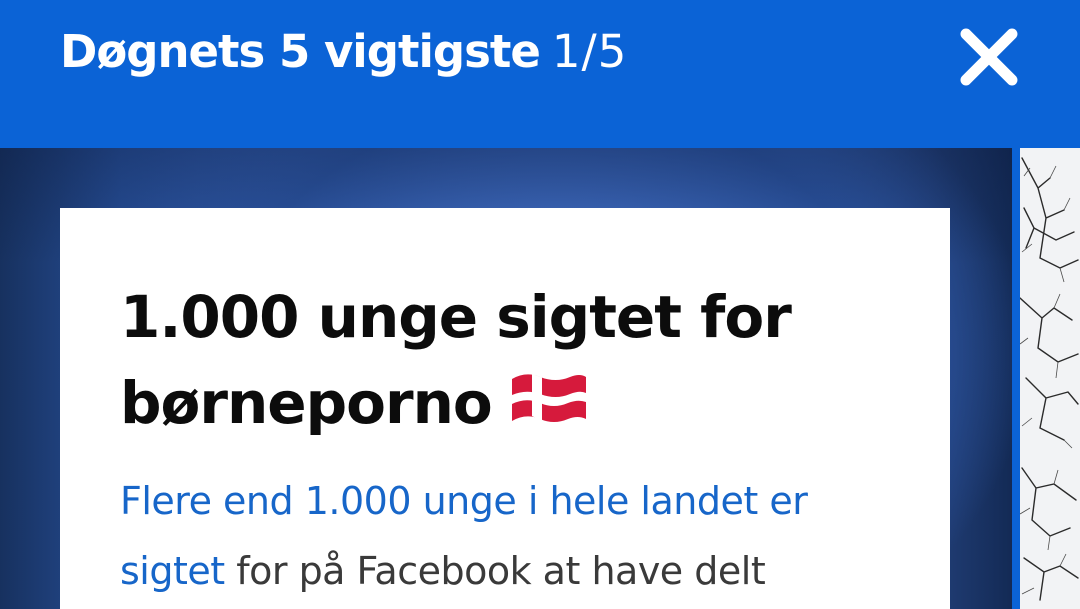 This screenshot has height=609, width=1080. What do you see at coordinates (300, 51) in the screenshot?
I see `story-section-title: Døgnets 5 vigtigste` at bounding box center [300, 51].